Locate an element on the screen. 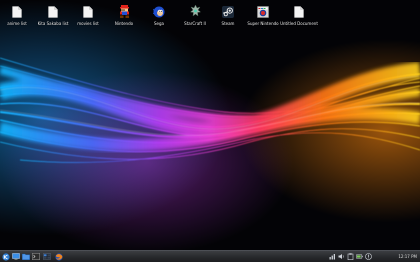  desktop-icon-nintendo: Nintendo is located at coordinates (124, 15).